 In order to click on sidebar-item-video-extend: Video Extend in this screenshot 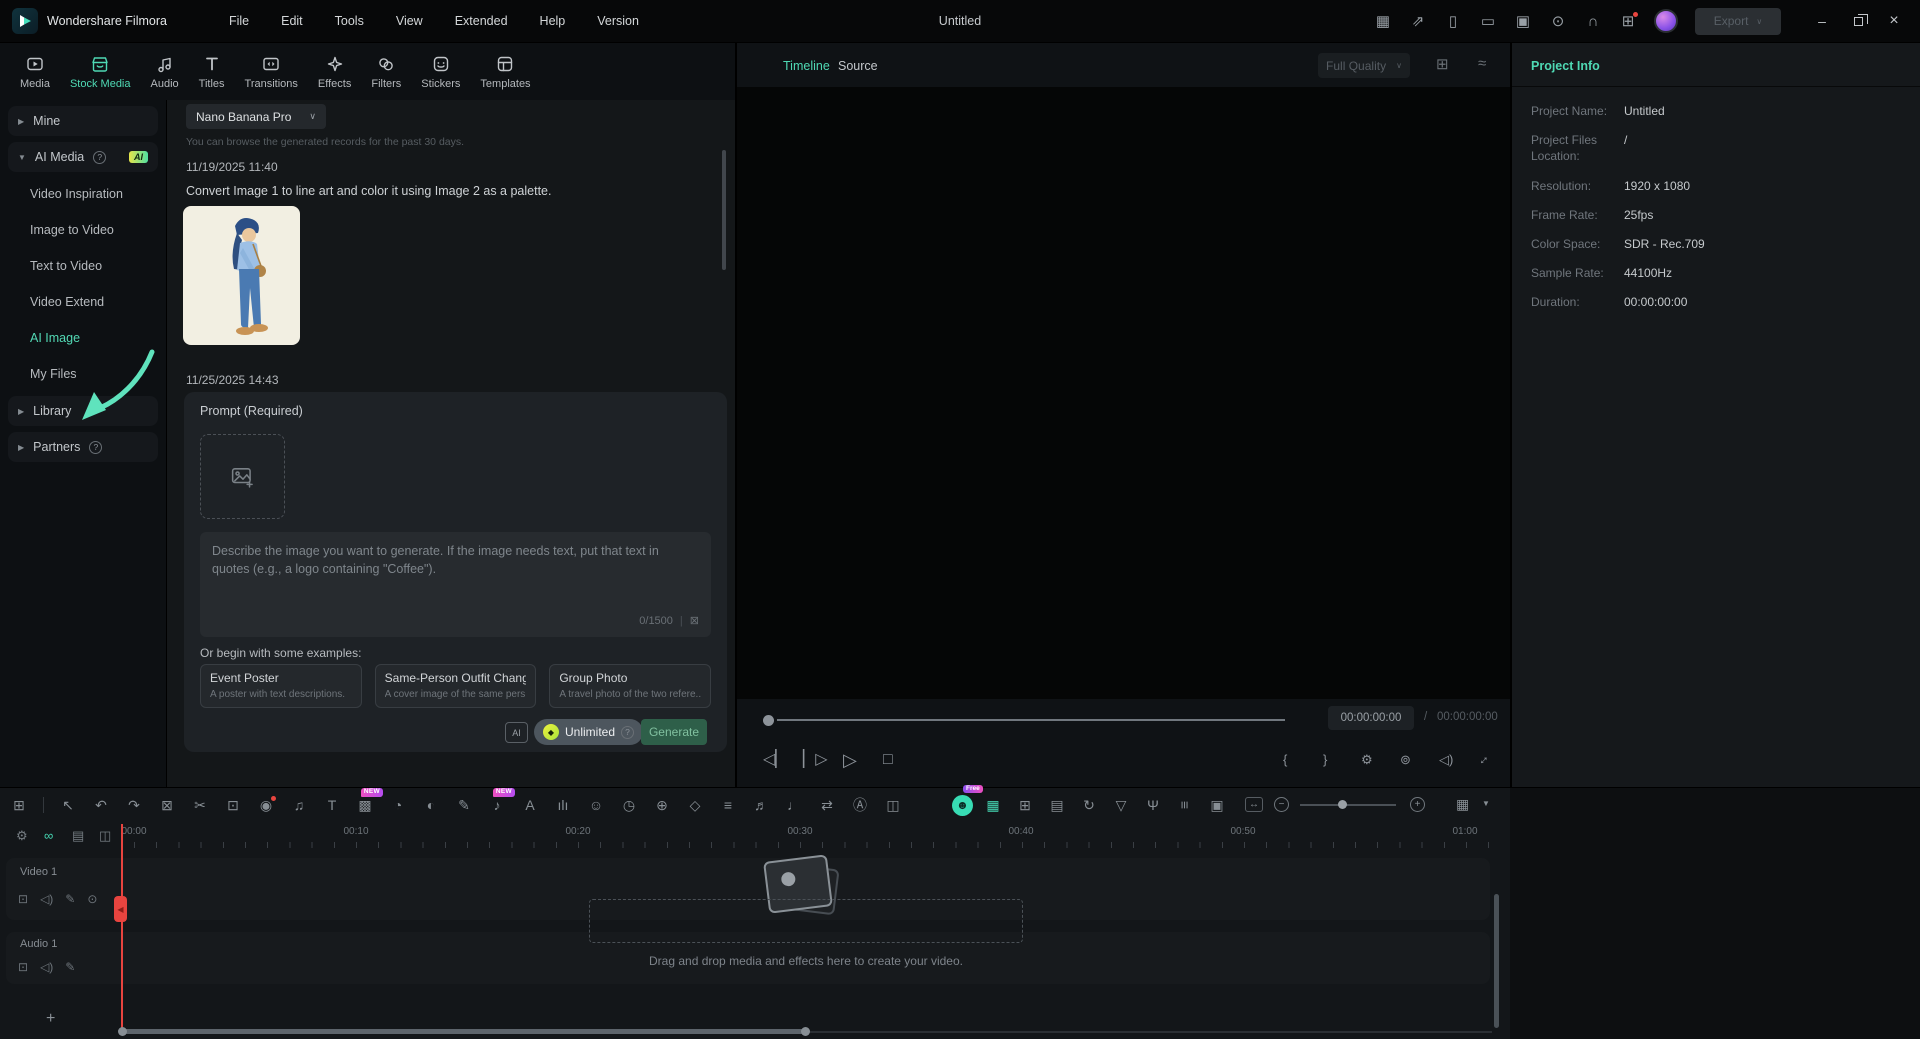, I will do `click(67, 302)`.